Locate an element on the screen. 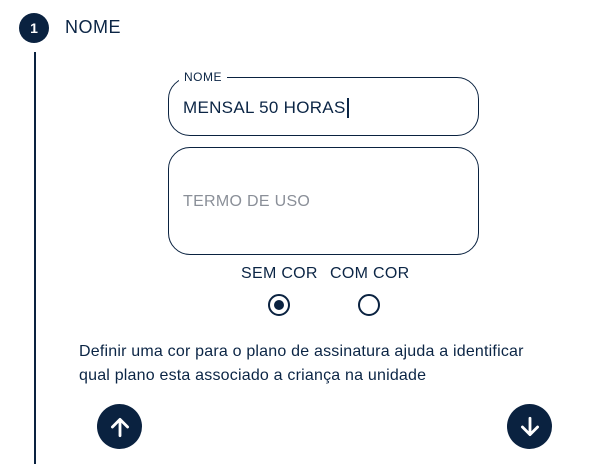  arrow-up-icon is located at coordinates (119, 427).